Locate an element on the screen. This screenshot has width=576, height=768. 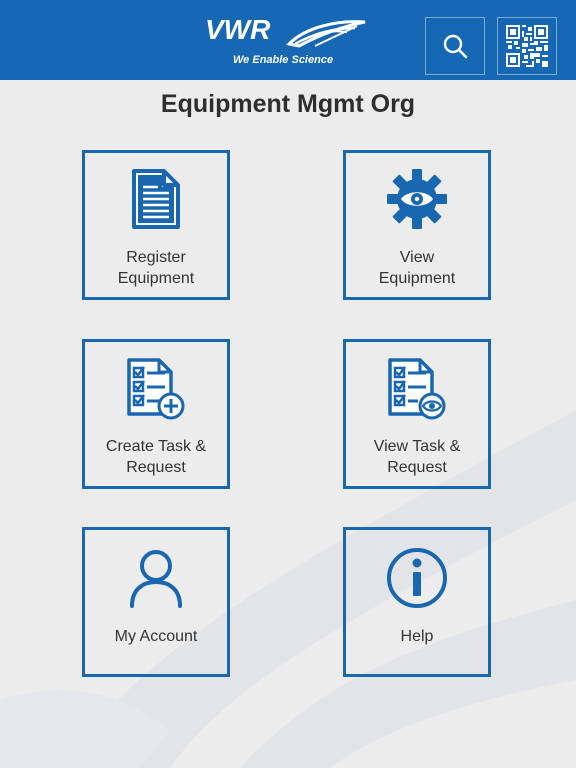
gear-eye-icon is located at coordinates (417, 199).